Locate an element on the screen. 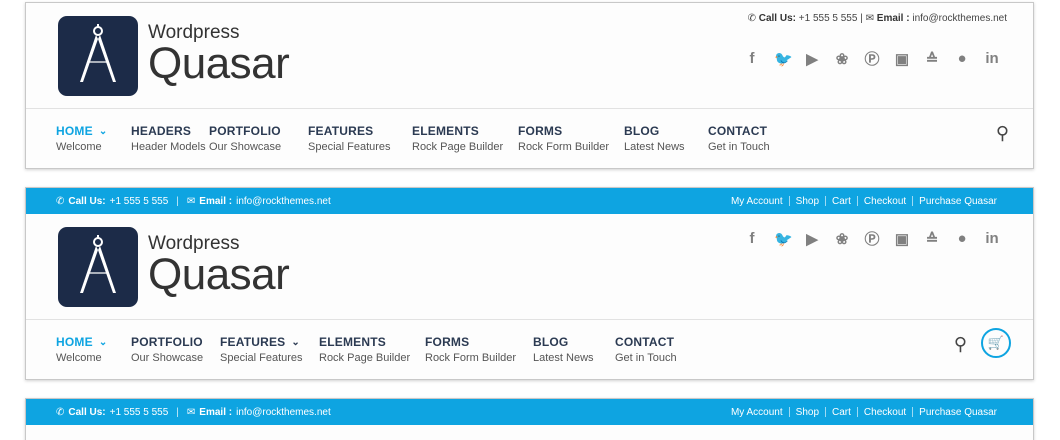 This screenshot has height=440, width=1060. nav-title: FEATURES is located at coordinates (253, 342).